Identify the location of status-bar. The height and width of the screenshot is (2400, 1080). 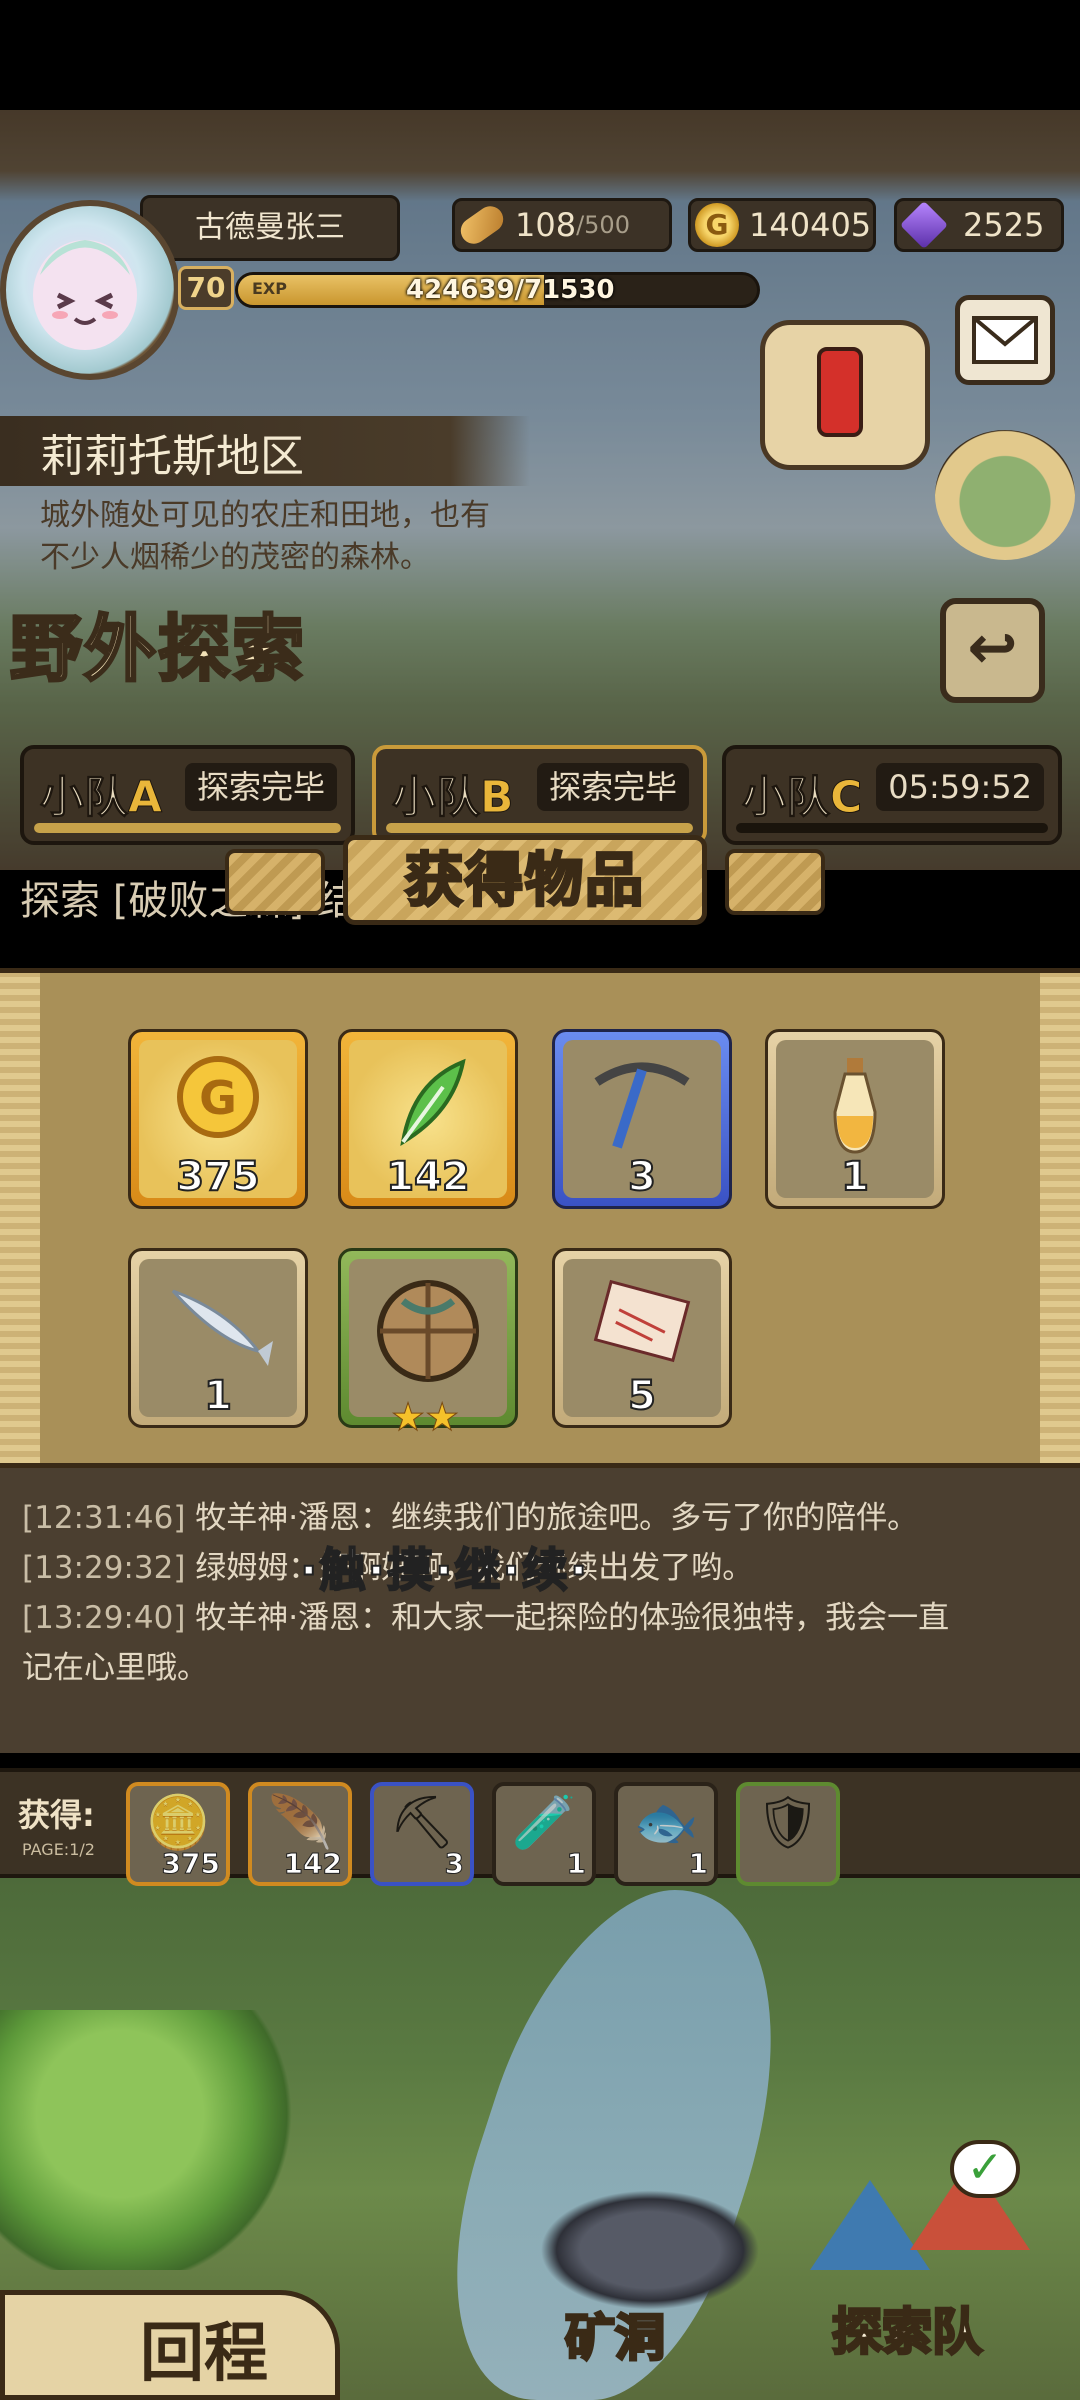
(540, 55).